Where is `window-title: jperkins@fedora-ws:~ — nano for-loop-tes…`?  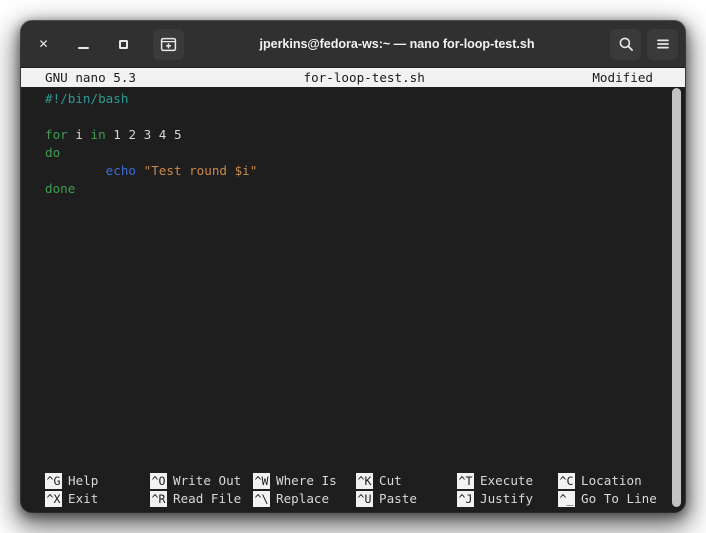 window-title: jperkins@fedora-ws:~ — nano for-loop-tes… is located at coordinates (397, 44).